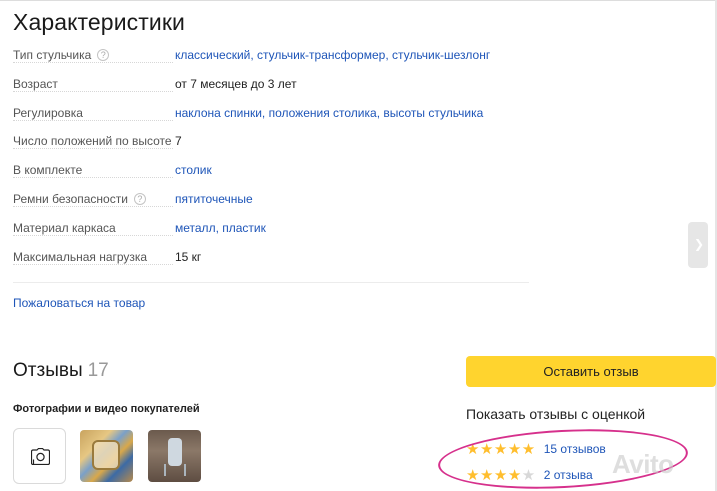  I want to click on spec-value: от 7 месяцев до 3 лет, so click(236, 83).